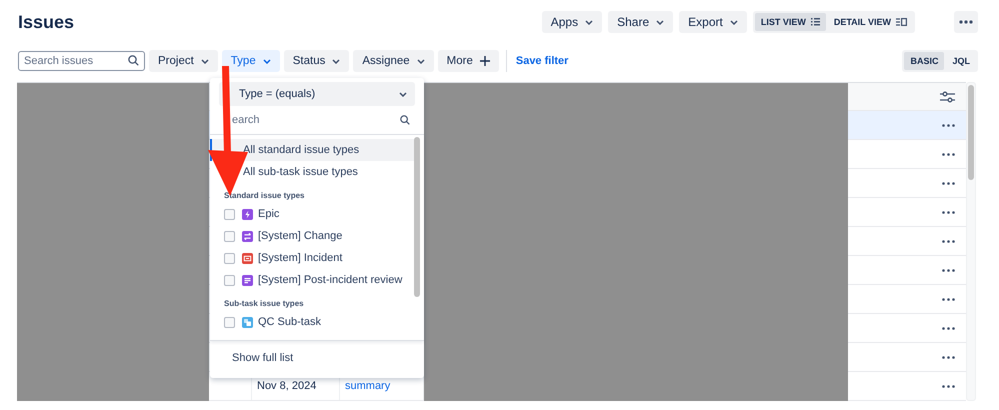 The image size is (999, 410). What do you see at coordinates (264, 304) in the screenshot?
I see `group-heading: Sub-task issue types` at bounding box center [264, 304].